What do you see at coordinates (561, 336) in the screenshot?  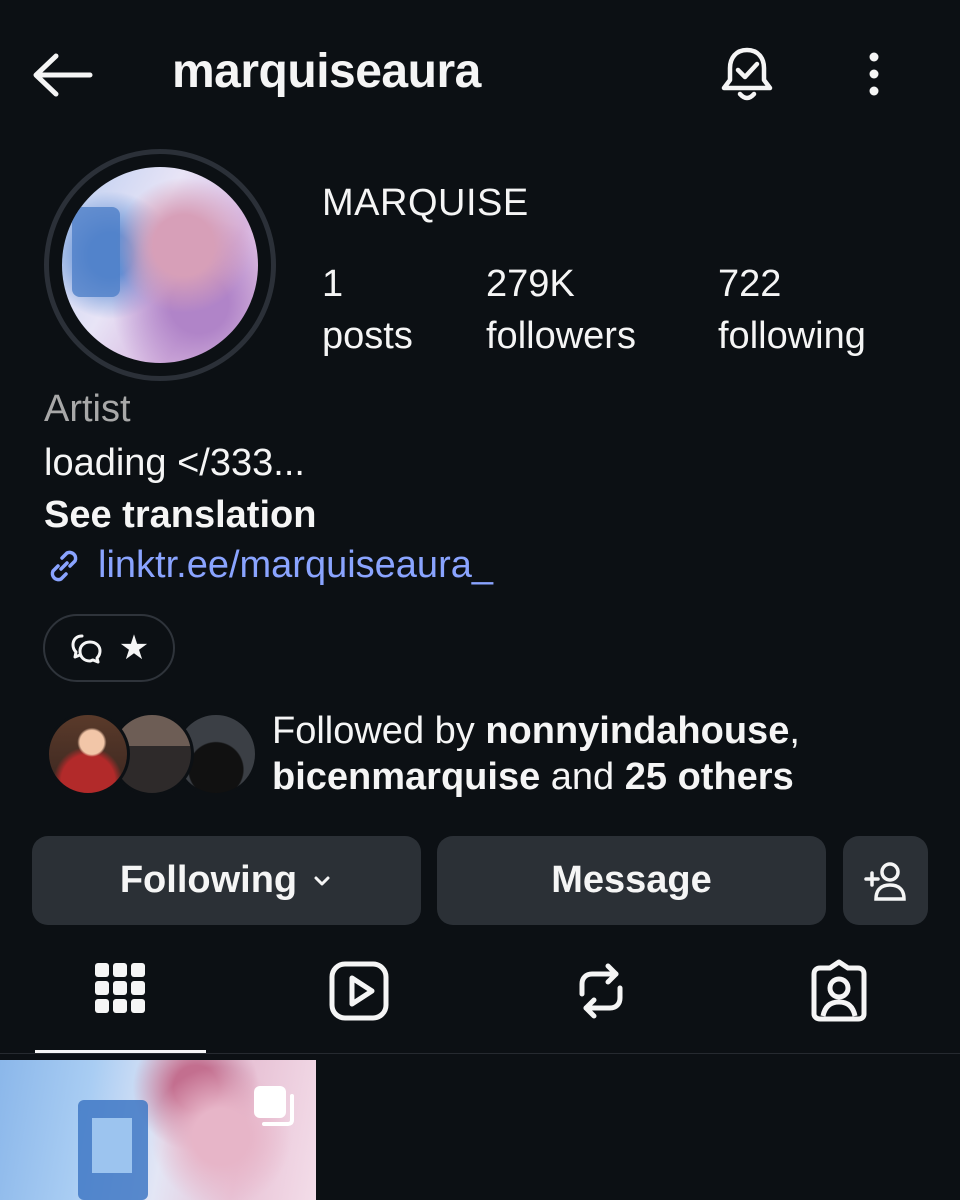 I see `stat-label: followers` at bounding box center [561, 336].